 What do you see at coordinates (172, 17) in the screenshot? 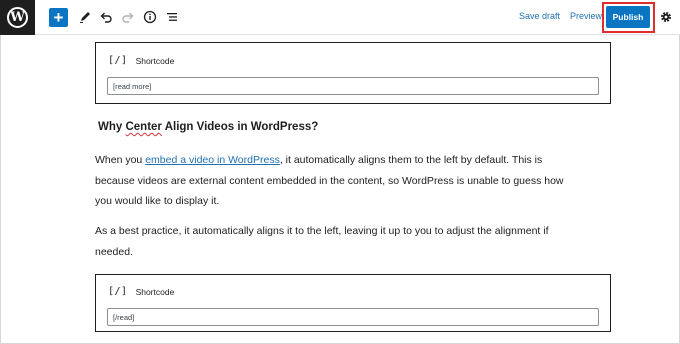
I see `list-view-icon` at bounding box center [172, 17].